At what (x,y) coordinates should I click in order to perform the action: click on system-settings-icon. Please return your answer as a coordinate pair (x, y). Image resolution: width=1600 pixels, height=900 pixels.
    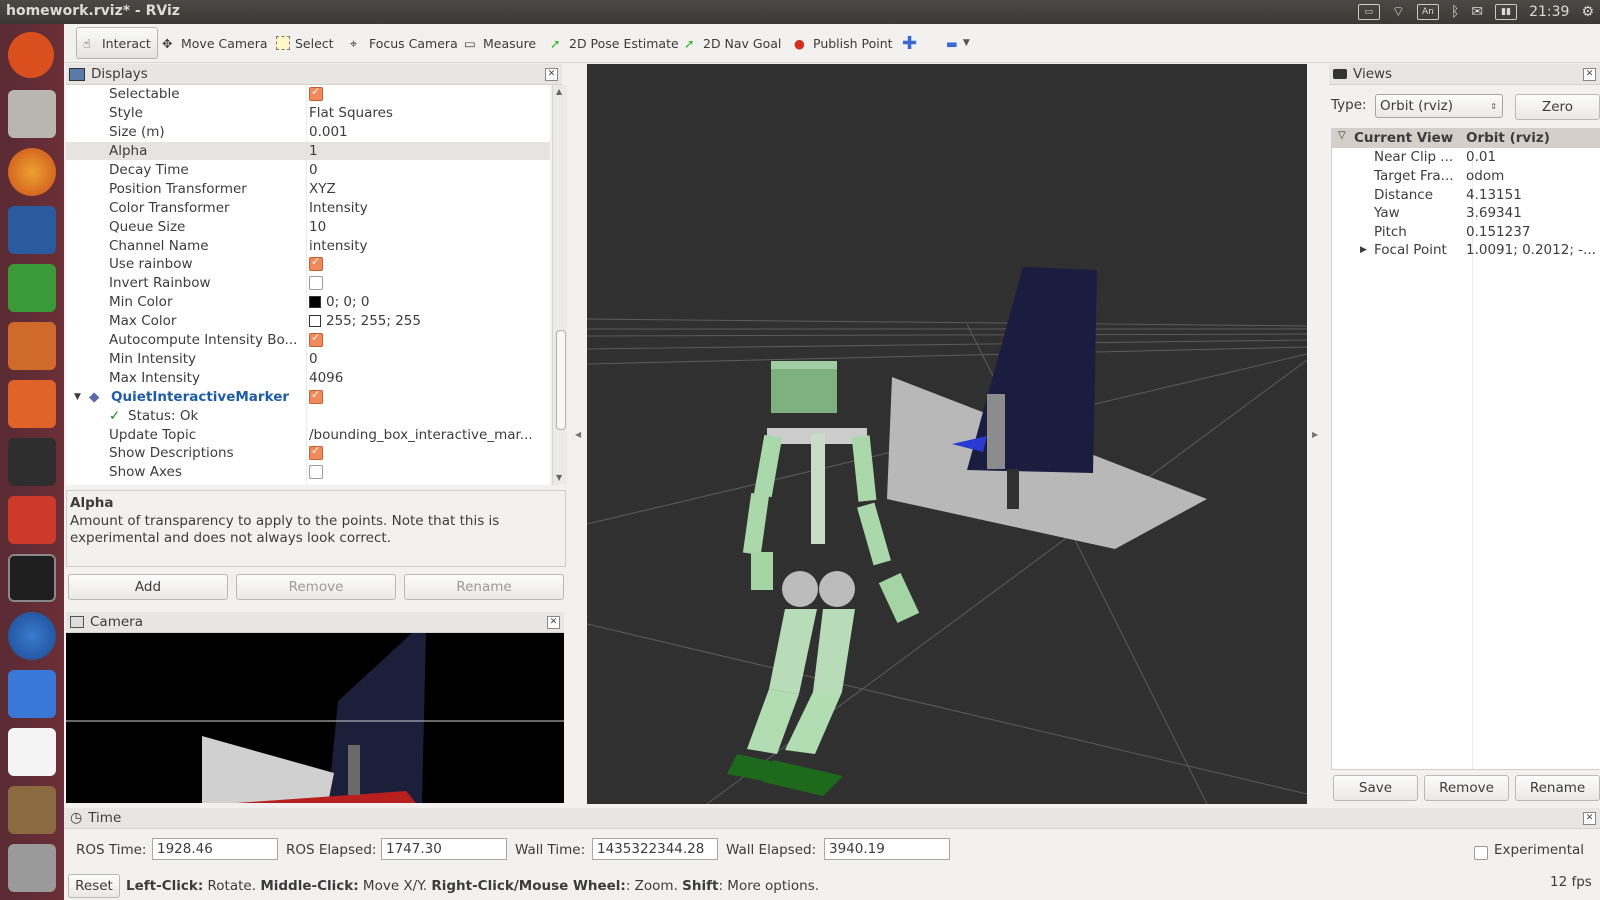
    Looking at the image, I should click on (32, 520).